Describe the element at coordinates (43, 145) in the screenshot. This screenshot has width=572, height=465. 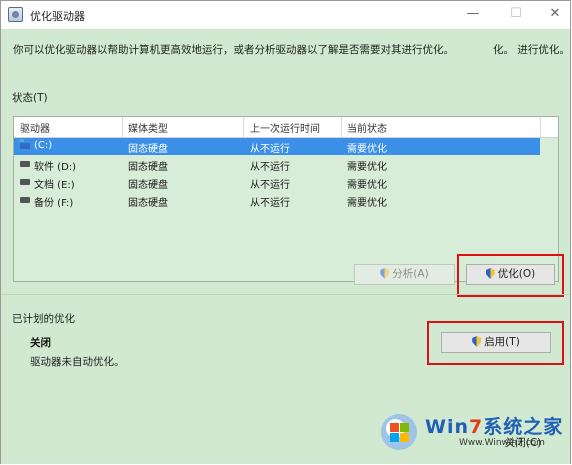
I see `drive-name-cell: (C:)` at that location.